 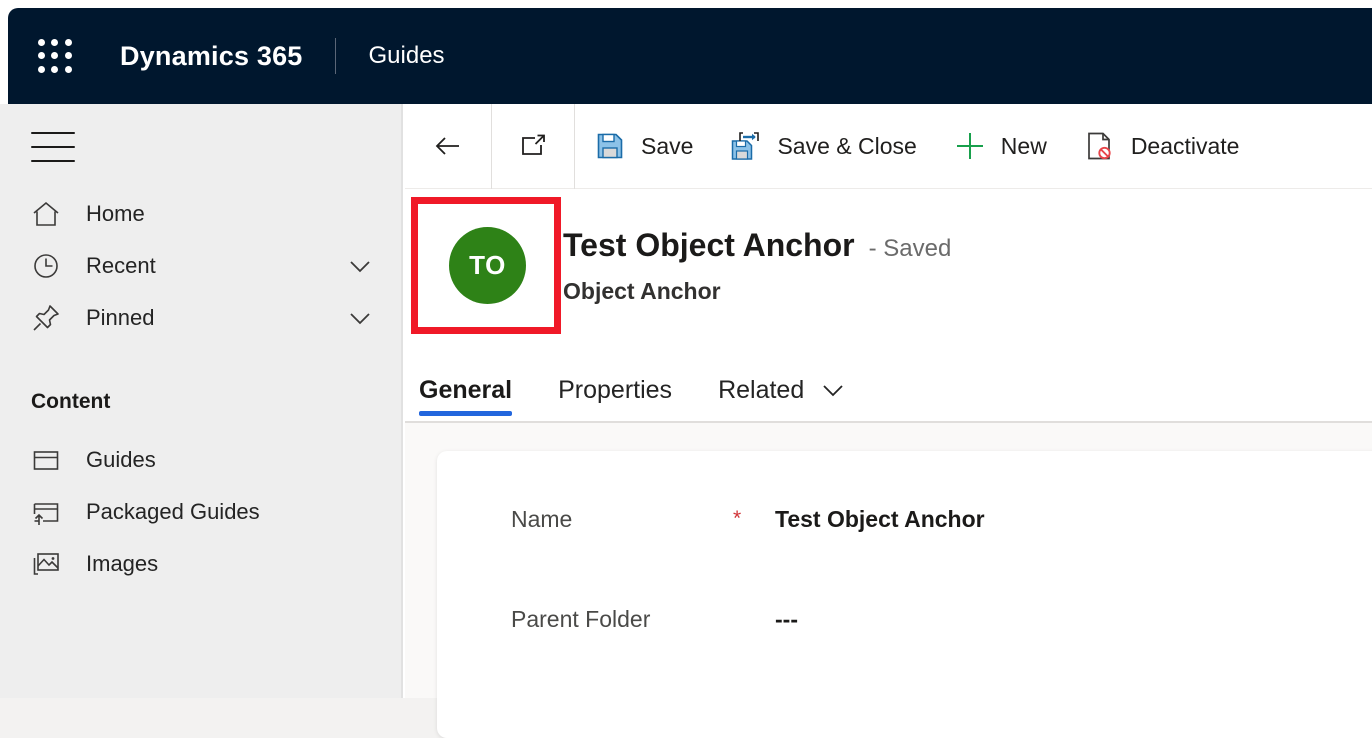 I want to click on open-in-new-window-button, so click(x=533, y=146).